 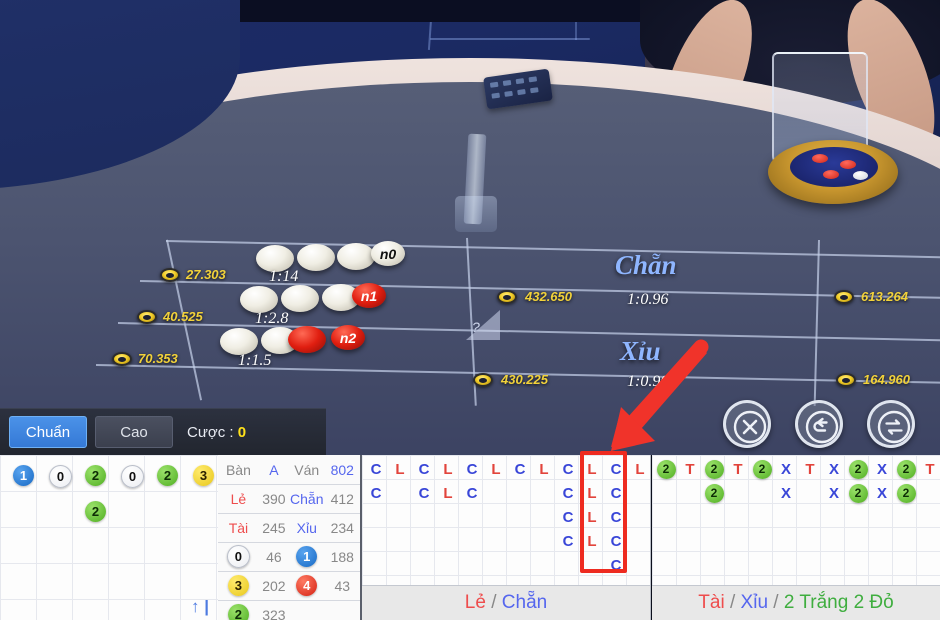 I want to click on bet-chan-label: Chẵn, so click(x=646, y=265).